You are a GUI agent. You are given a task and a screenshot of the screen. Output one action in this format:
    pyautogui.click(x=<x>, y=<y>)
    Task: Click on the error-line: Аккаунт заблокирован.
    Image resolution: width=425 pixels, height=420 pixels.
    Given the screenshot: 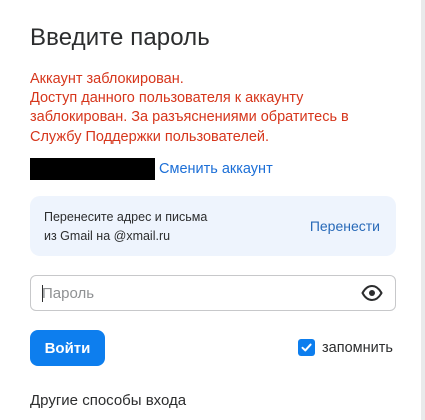 What is the action you would take?
    pyautogui.click(x=107, y=79)
    